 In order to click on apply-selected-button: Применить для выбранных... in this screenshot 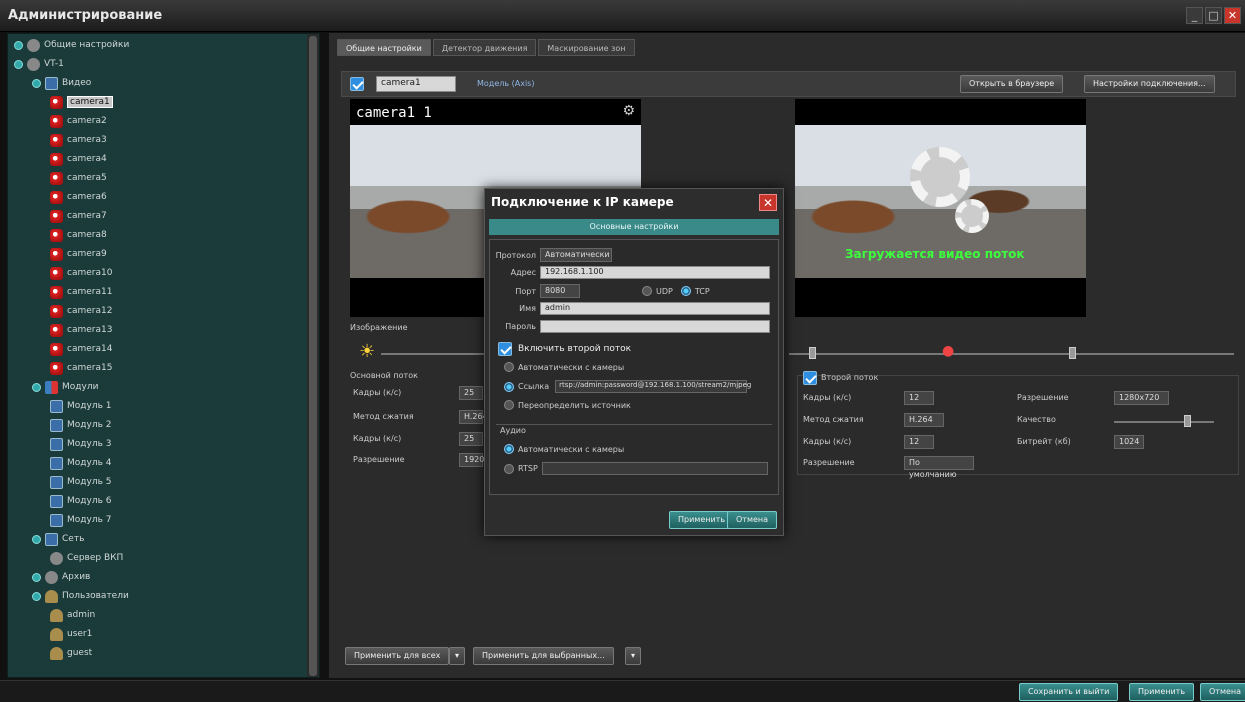, I will do `click(543, 656)`.